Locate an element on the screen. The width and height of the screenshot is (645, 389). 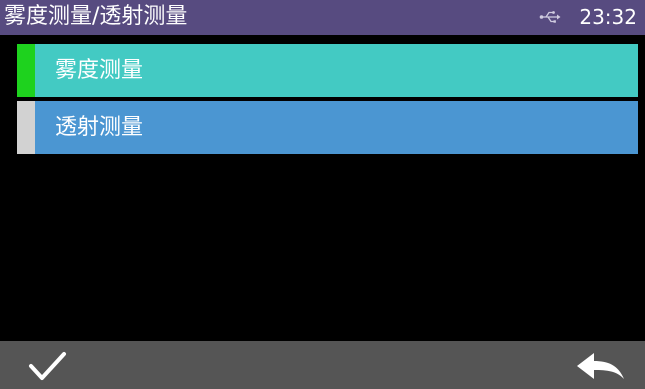
back-button is located at coordinates (601, 366).